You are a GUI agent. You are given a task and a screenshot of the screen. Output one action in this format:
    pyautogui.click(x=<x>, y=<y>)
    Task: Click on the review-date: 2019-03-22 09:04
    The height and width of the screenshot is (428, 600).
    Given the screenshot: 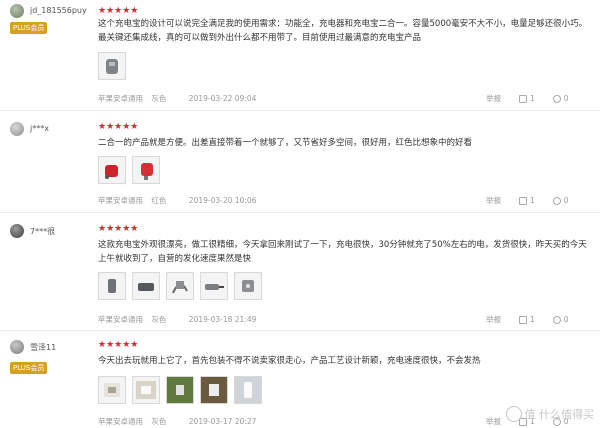 What is the action you would take?
    pyautogui.click(x=222, y=98)
    